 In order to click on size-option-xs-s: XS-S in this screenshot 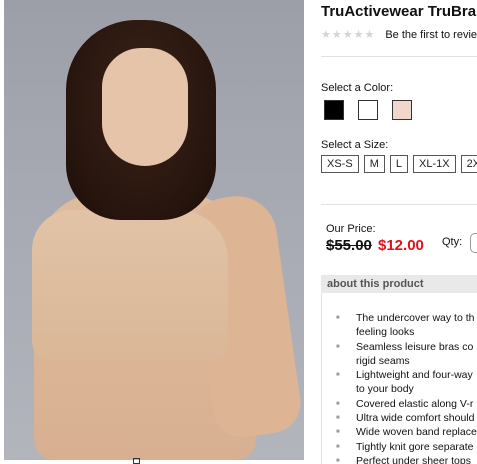, I will do `click(340, 164)`.